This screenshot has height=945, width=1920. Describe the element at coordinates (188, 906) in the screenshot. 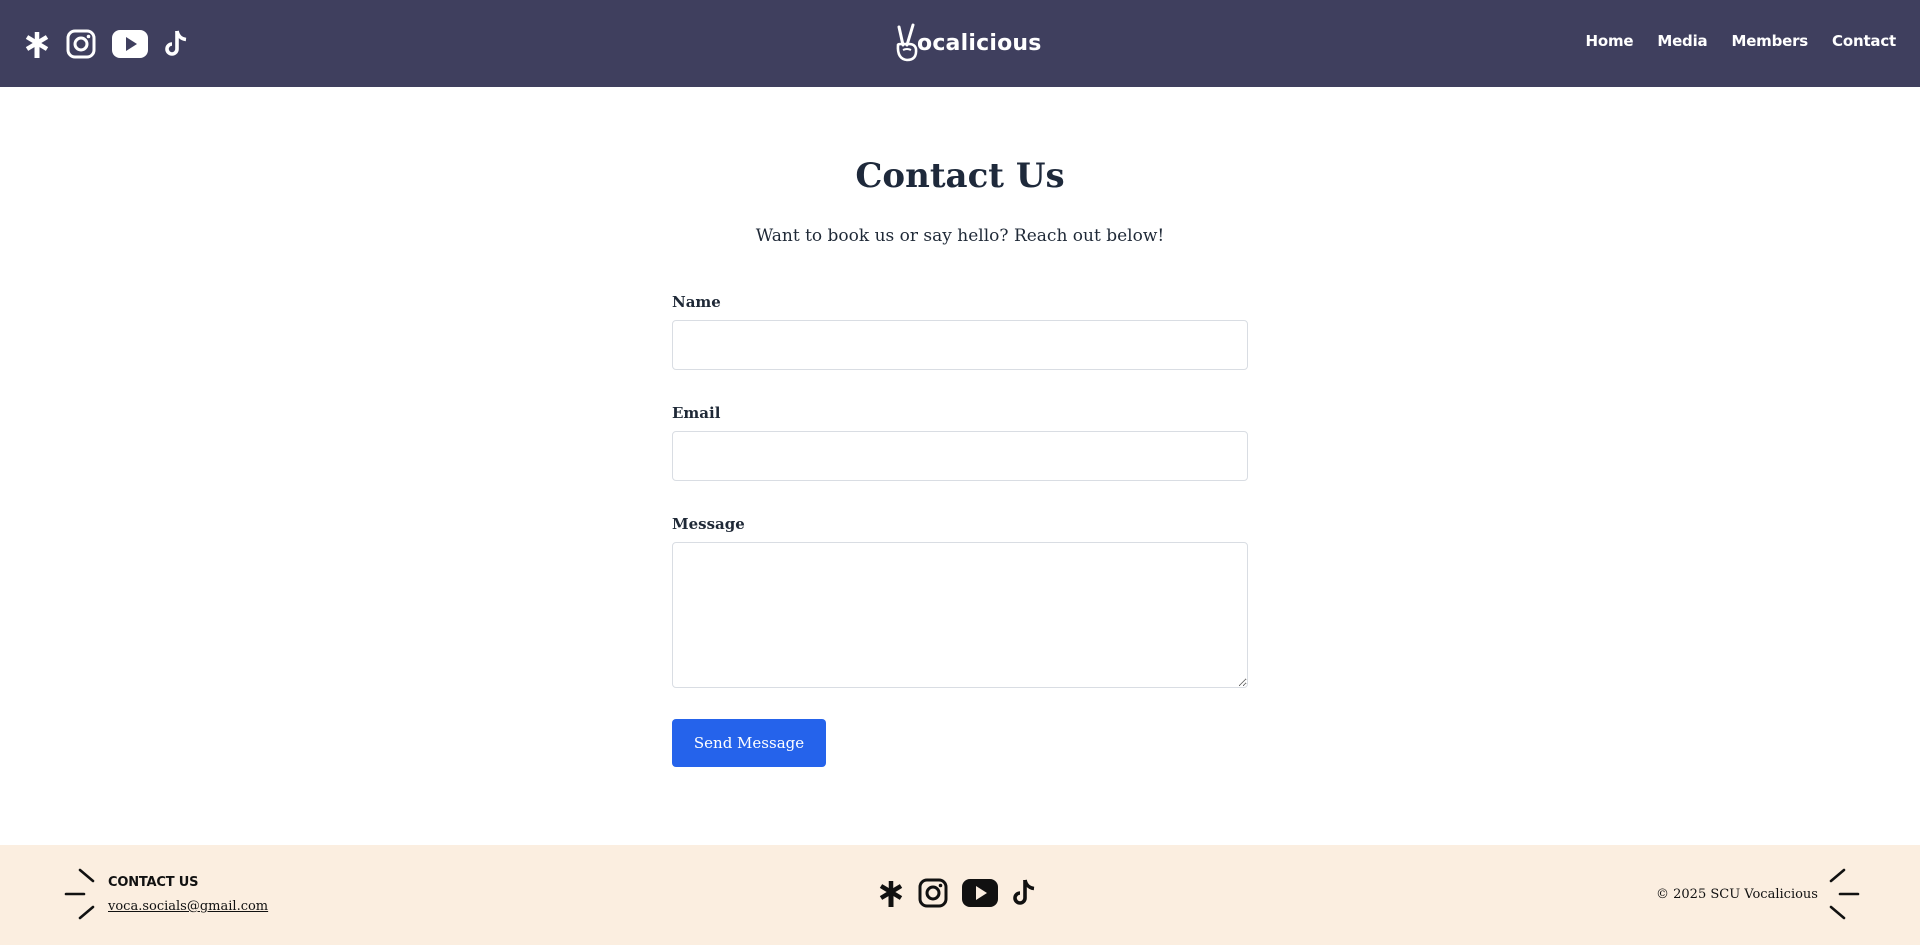

I see `footer-email-link: voca.socials@gmail.com` at that location.